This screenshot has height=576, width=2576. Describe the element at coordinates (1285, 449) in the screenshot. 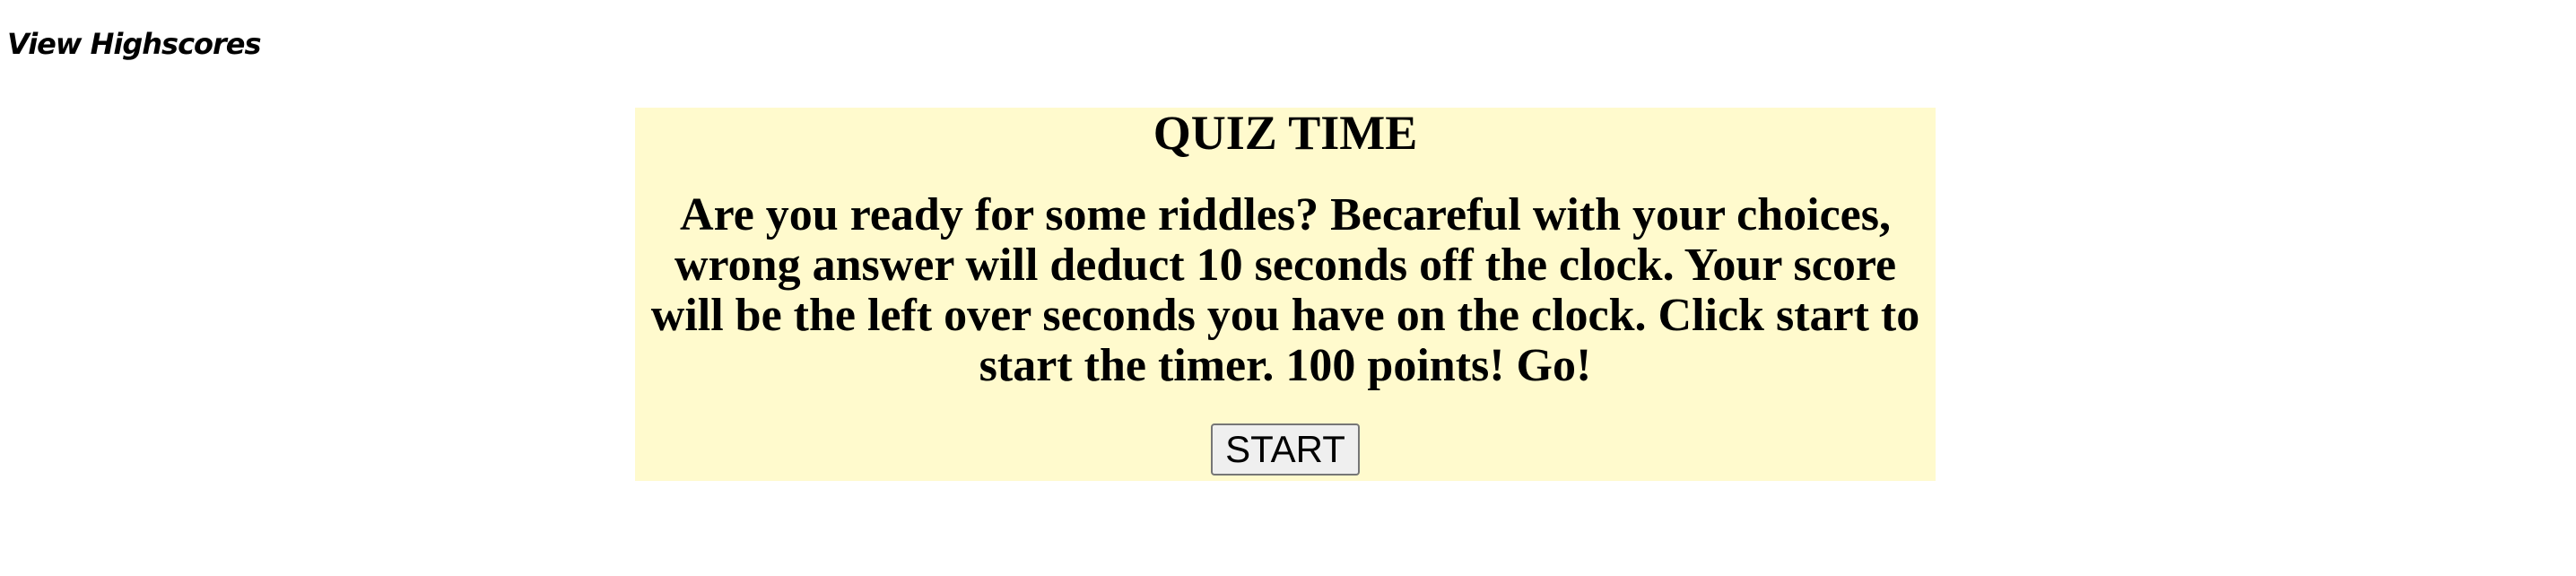

I see `start-button: START` at that location.